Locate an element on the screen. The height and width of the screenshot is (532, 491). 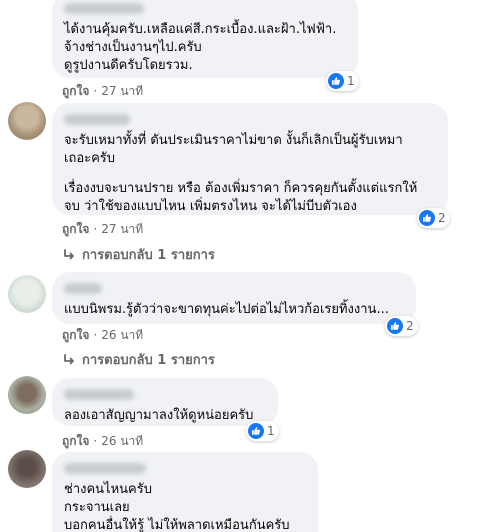
comment-text-line: ลองเอาสัญญามาลงให้ดูหน่อยครับ is located at coordinates (159, 415).